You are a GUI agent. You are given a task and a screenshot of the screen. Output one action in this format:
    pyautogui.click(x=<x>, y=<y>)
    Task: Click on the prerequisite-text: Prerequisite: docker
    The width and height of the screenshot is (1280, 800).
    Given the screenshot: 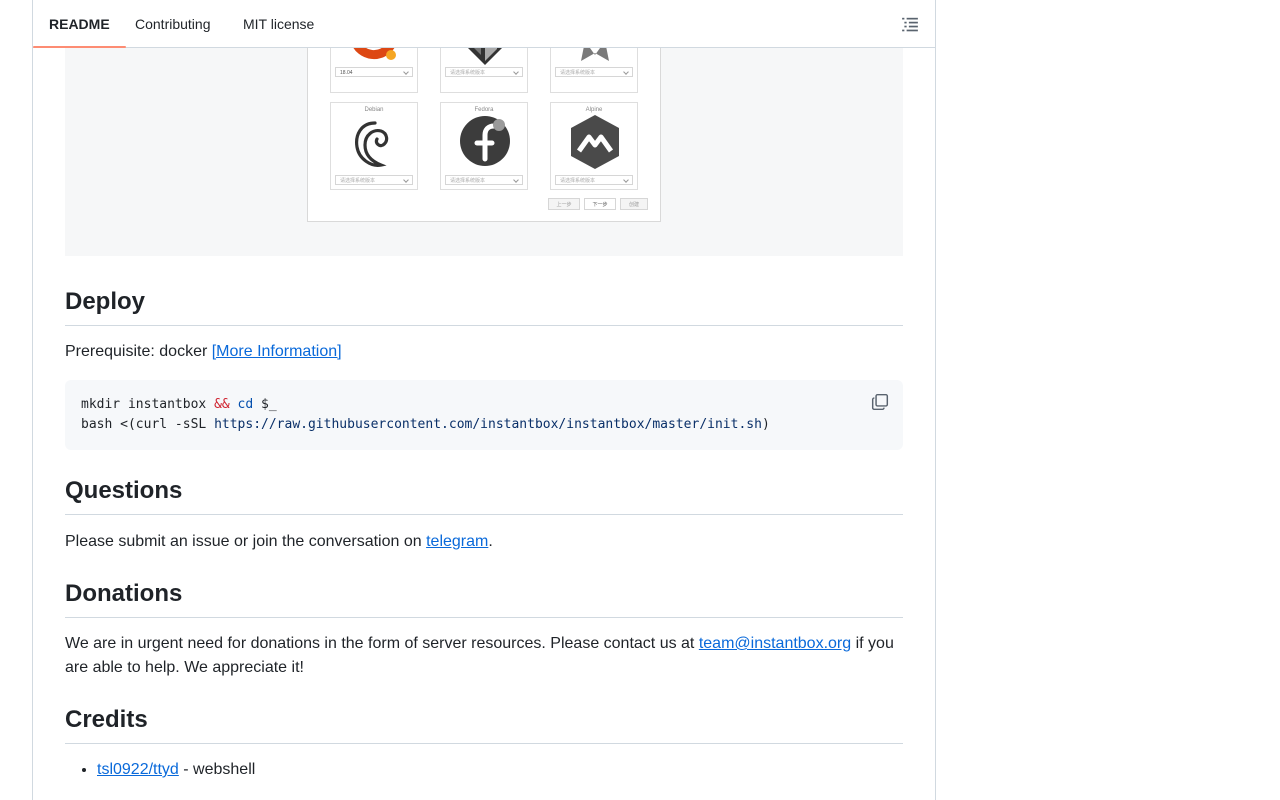 What is the action you would take?
    pyautogui.click(x=138, y=351)
    